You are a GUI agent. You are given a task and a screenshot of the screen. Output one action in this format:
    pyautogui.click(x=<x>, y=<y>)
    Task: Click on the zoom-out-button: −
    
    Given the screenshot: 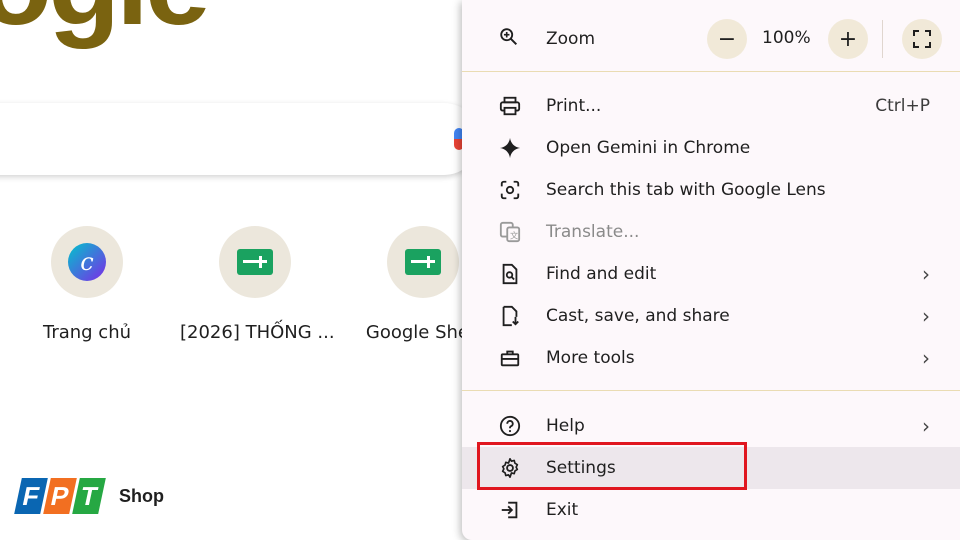 What is the action you would take?
    pyautogui.click(x=727, y=39)
    